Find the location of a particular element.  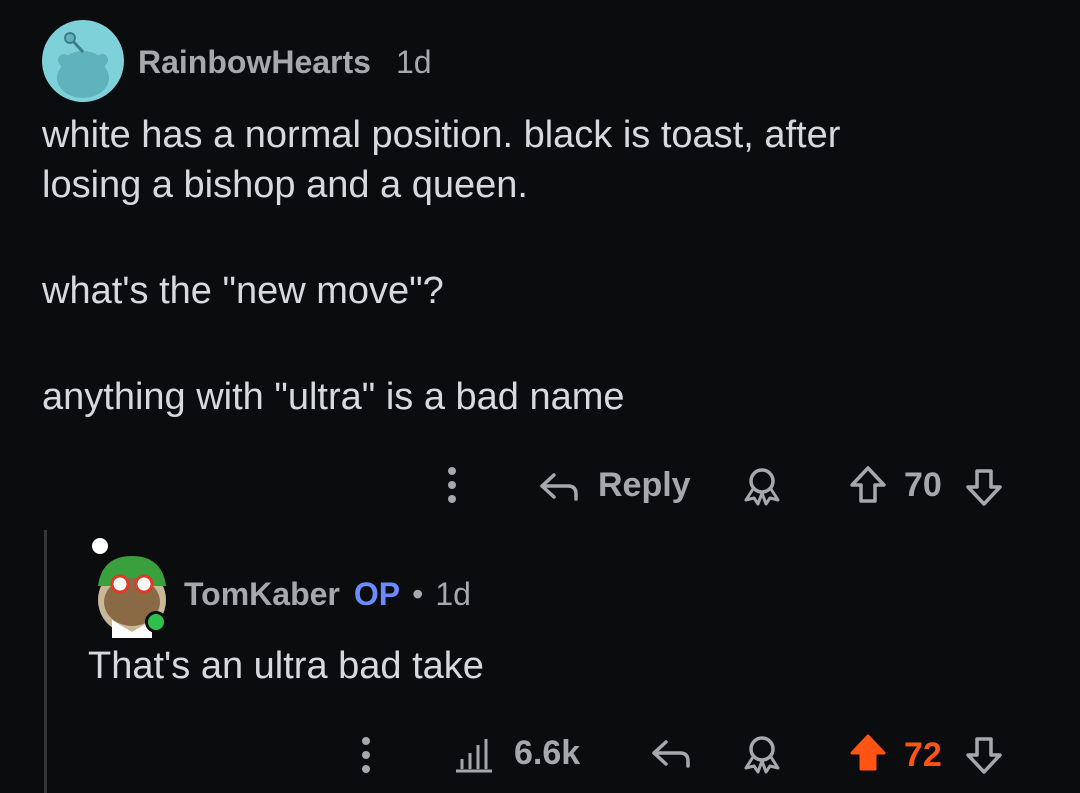

stats-icon is located at coordinates (474, 755).